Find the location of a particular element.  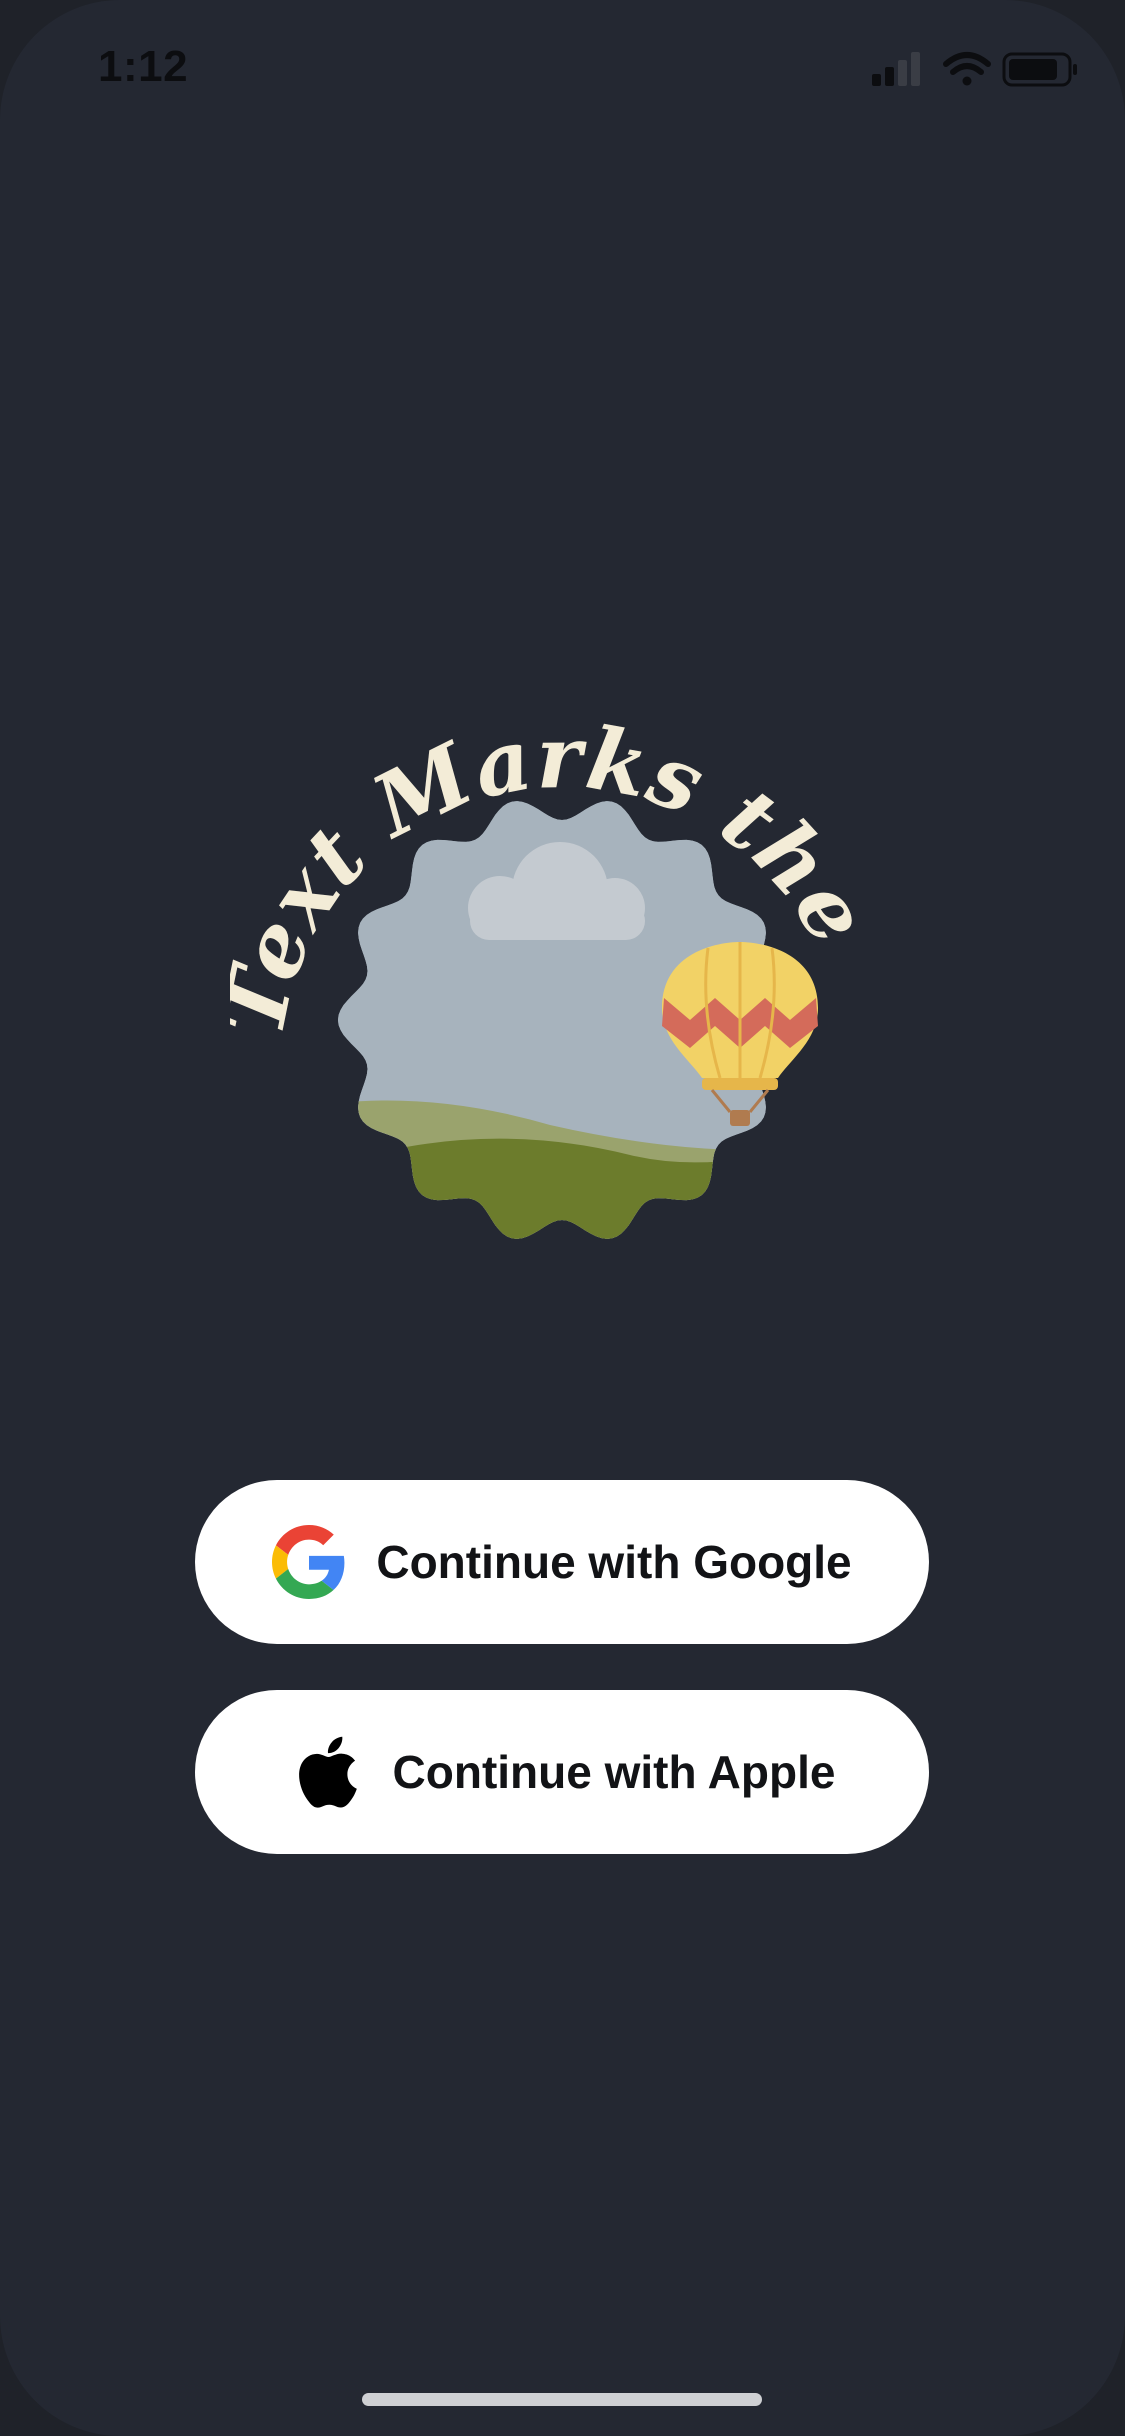

status-icons is located at coordinates (975, 70).